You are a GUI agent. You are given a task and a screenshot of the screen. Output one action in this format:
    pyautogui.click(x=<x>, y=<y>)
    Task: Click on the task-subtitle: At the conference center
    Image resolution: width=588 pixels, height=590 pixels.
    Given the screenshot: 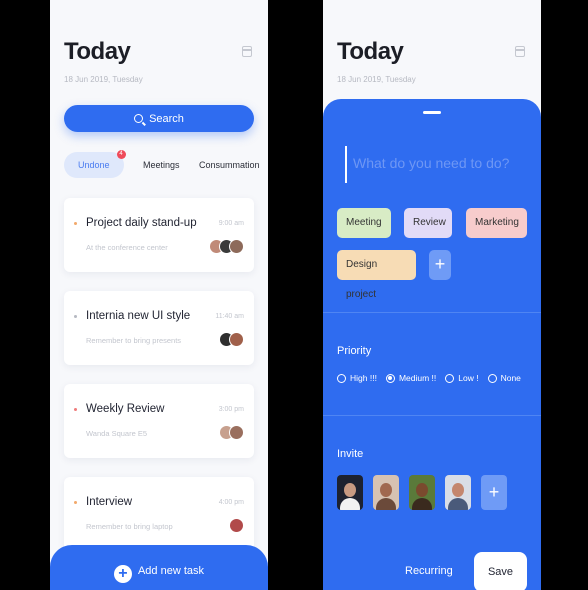 What is the action you would take?
    pyautogui.click(x=127, y=247)
    